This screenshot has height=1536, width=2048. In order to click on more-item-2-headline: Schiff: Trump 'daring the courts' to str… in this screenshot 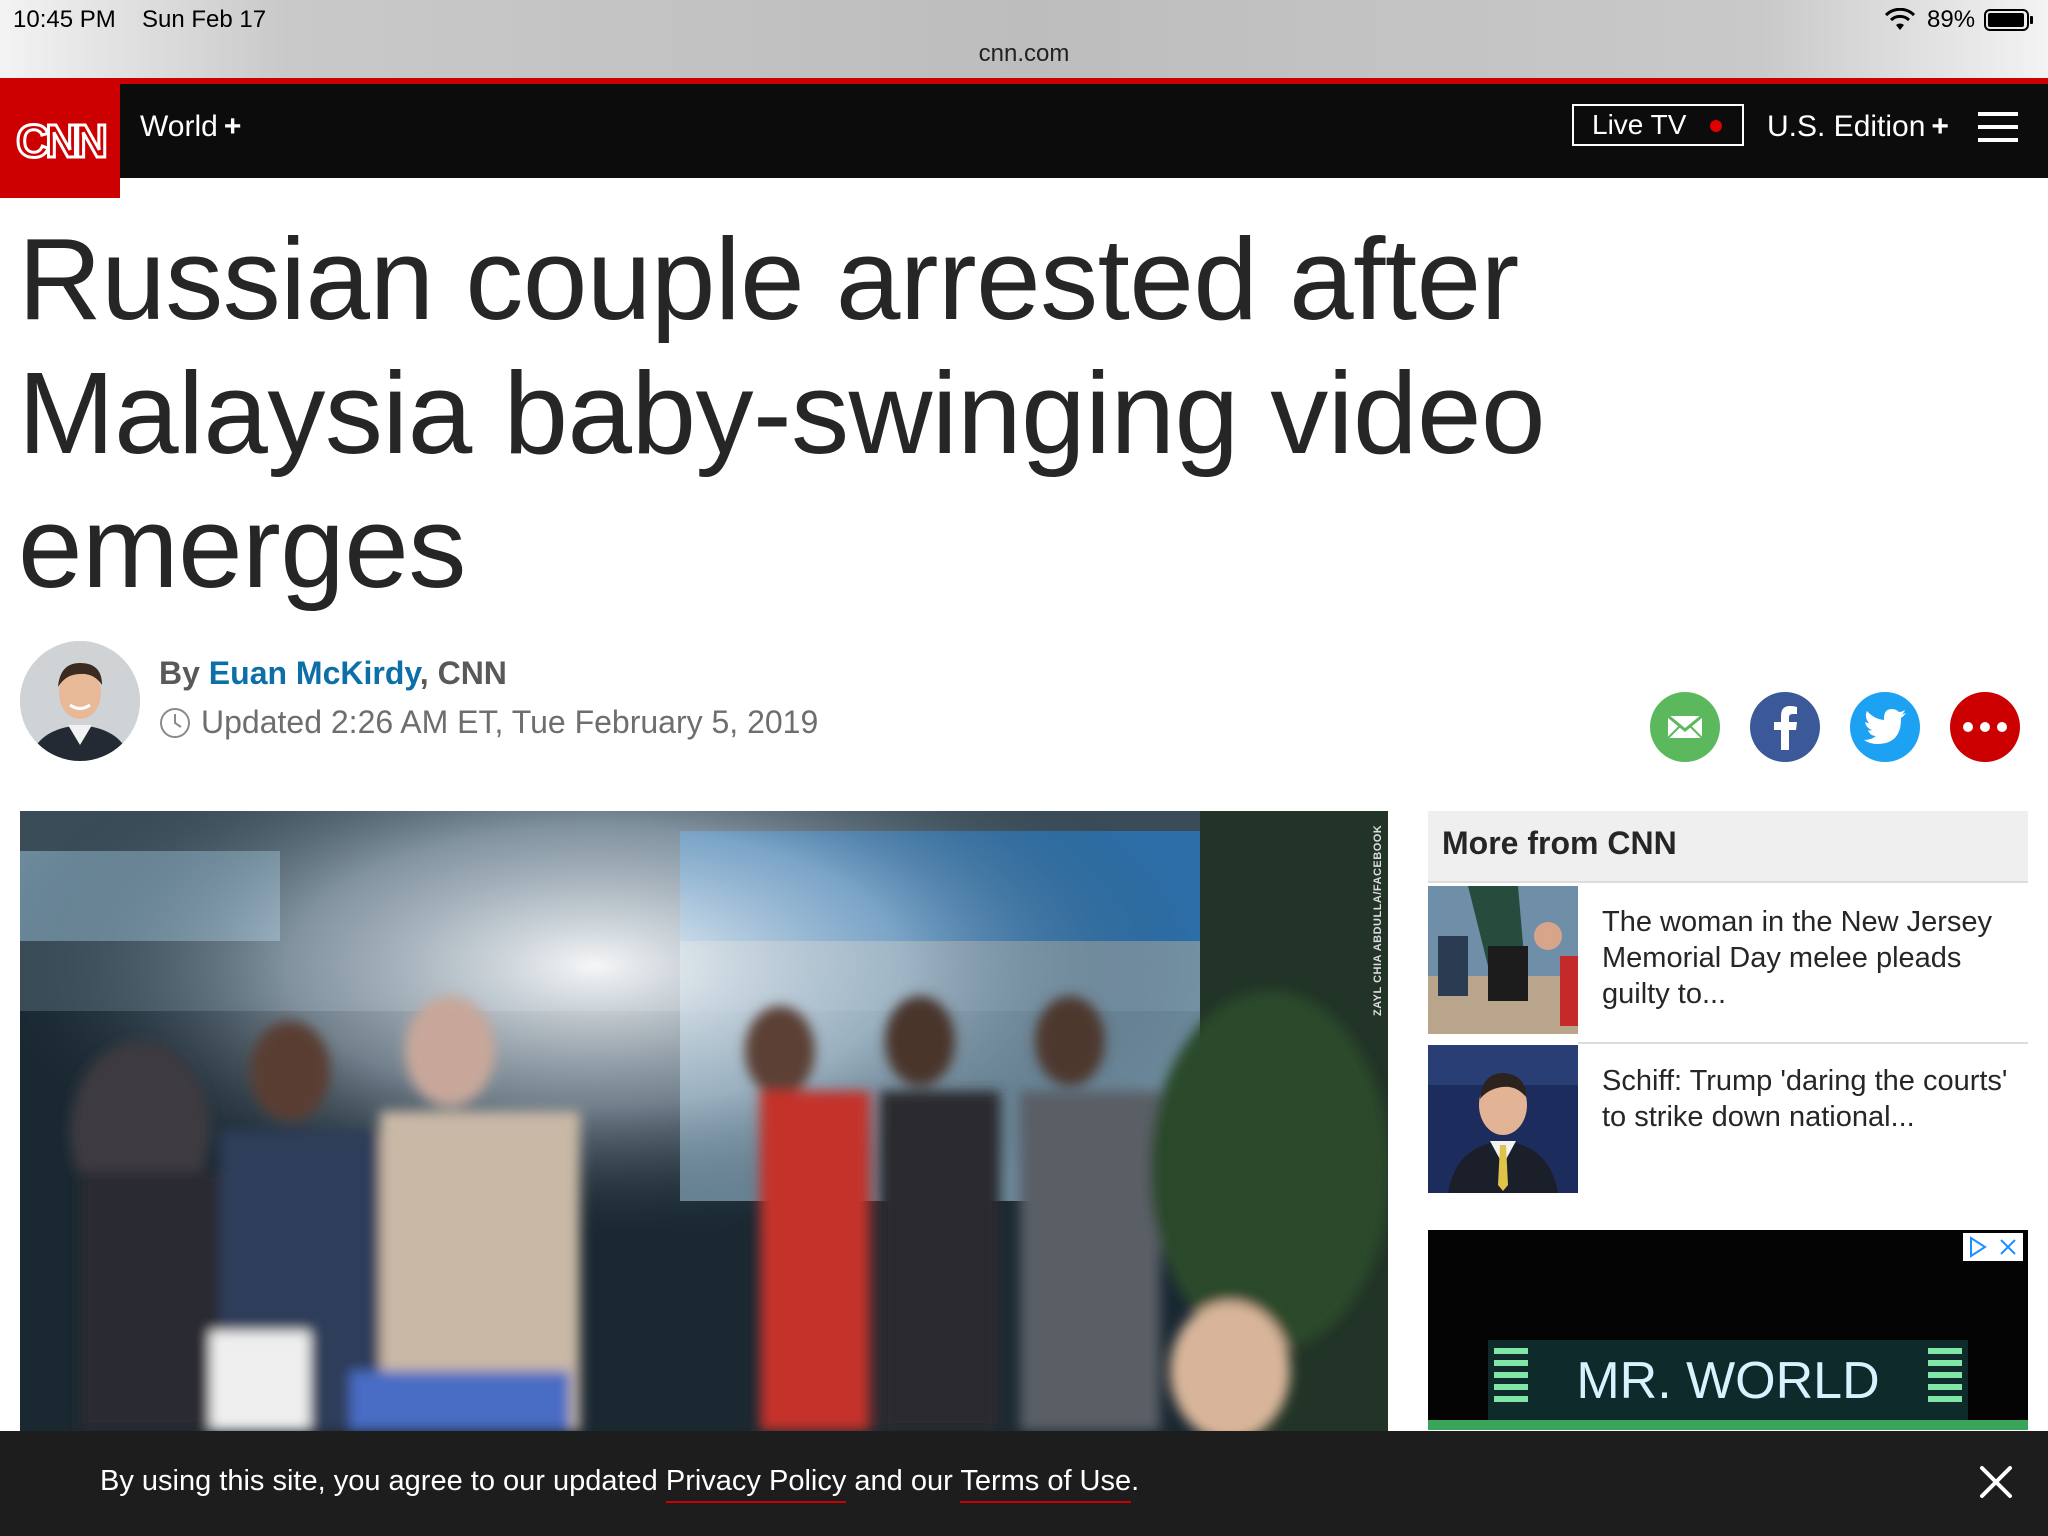, I will do `click(1812, 1099)`.